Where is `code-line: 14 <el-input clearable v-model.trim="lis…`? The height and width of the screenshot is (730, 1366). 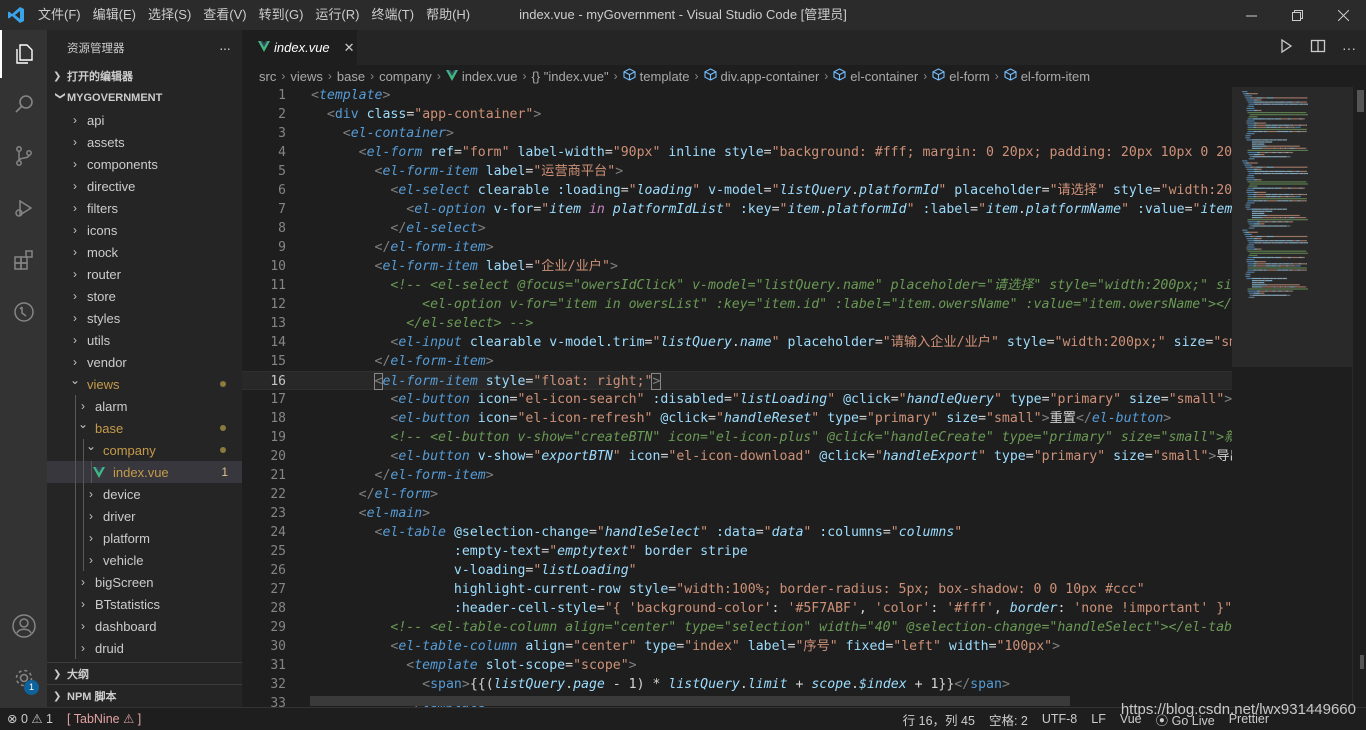 code-line: 14 <el-input clearable v-model.trim="lis… is located at coordinates (737, 342).